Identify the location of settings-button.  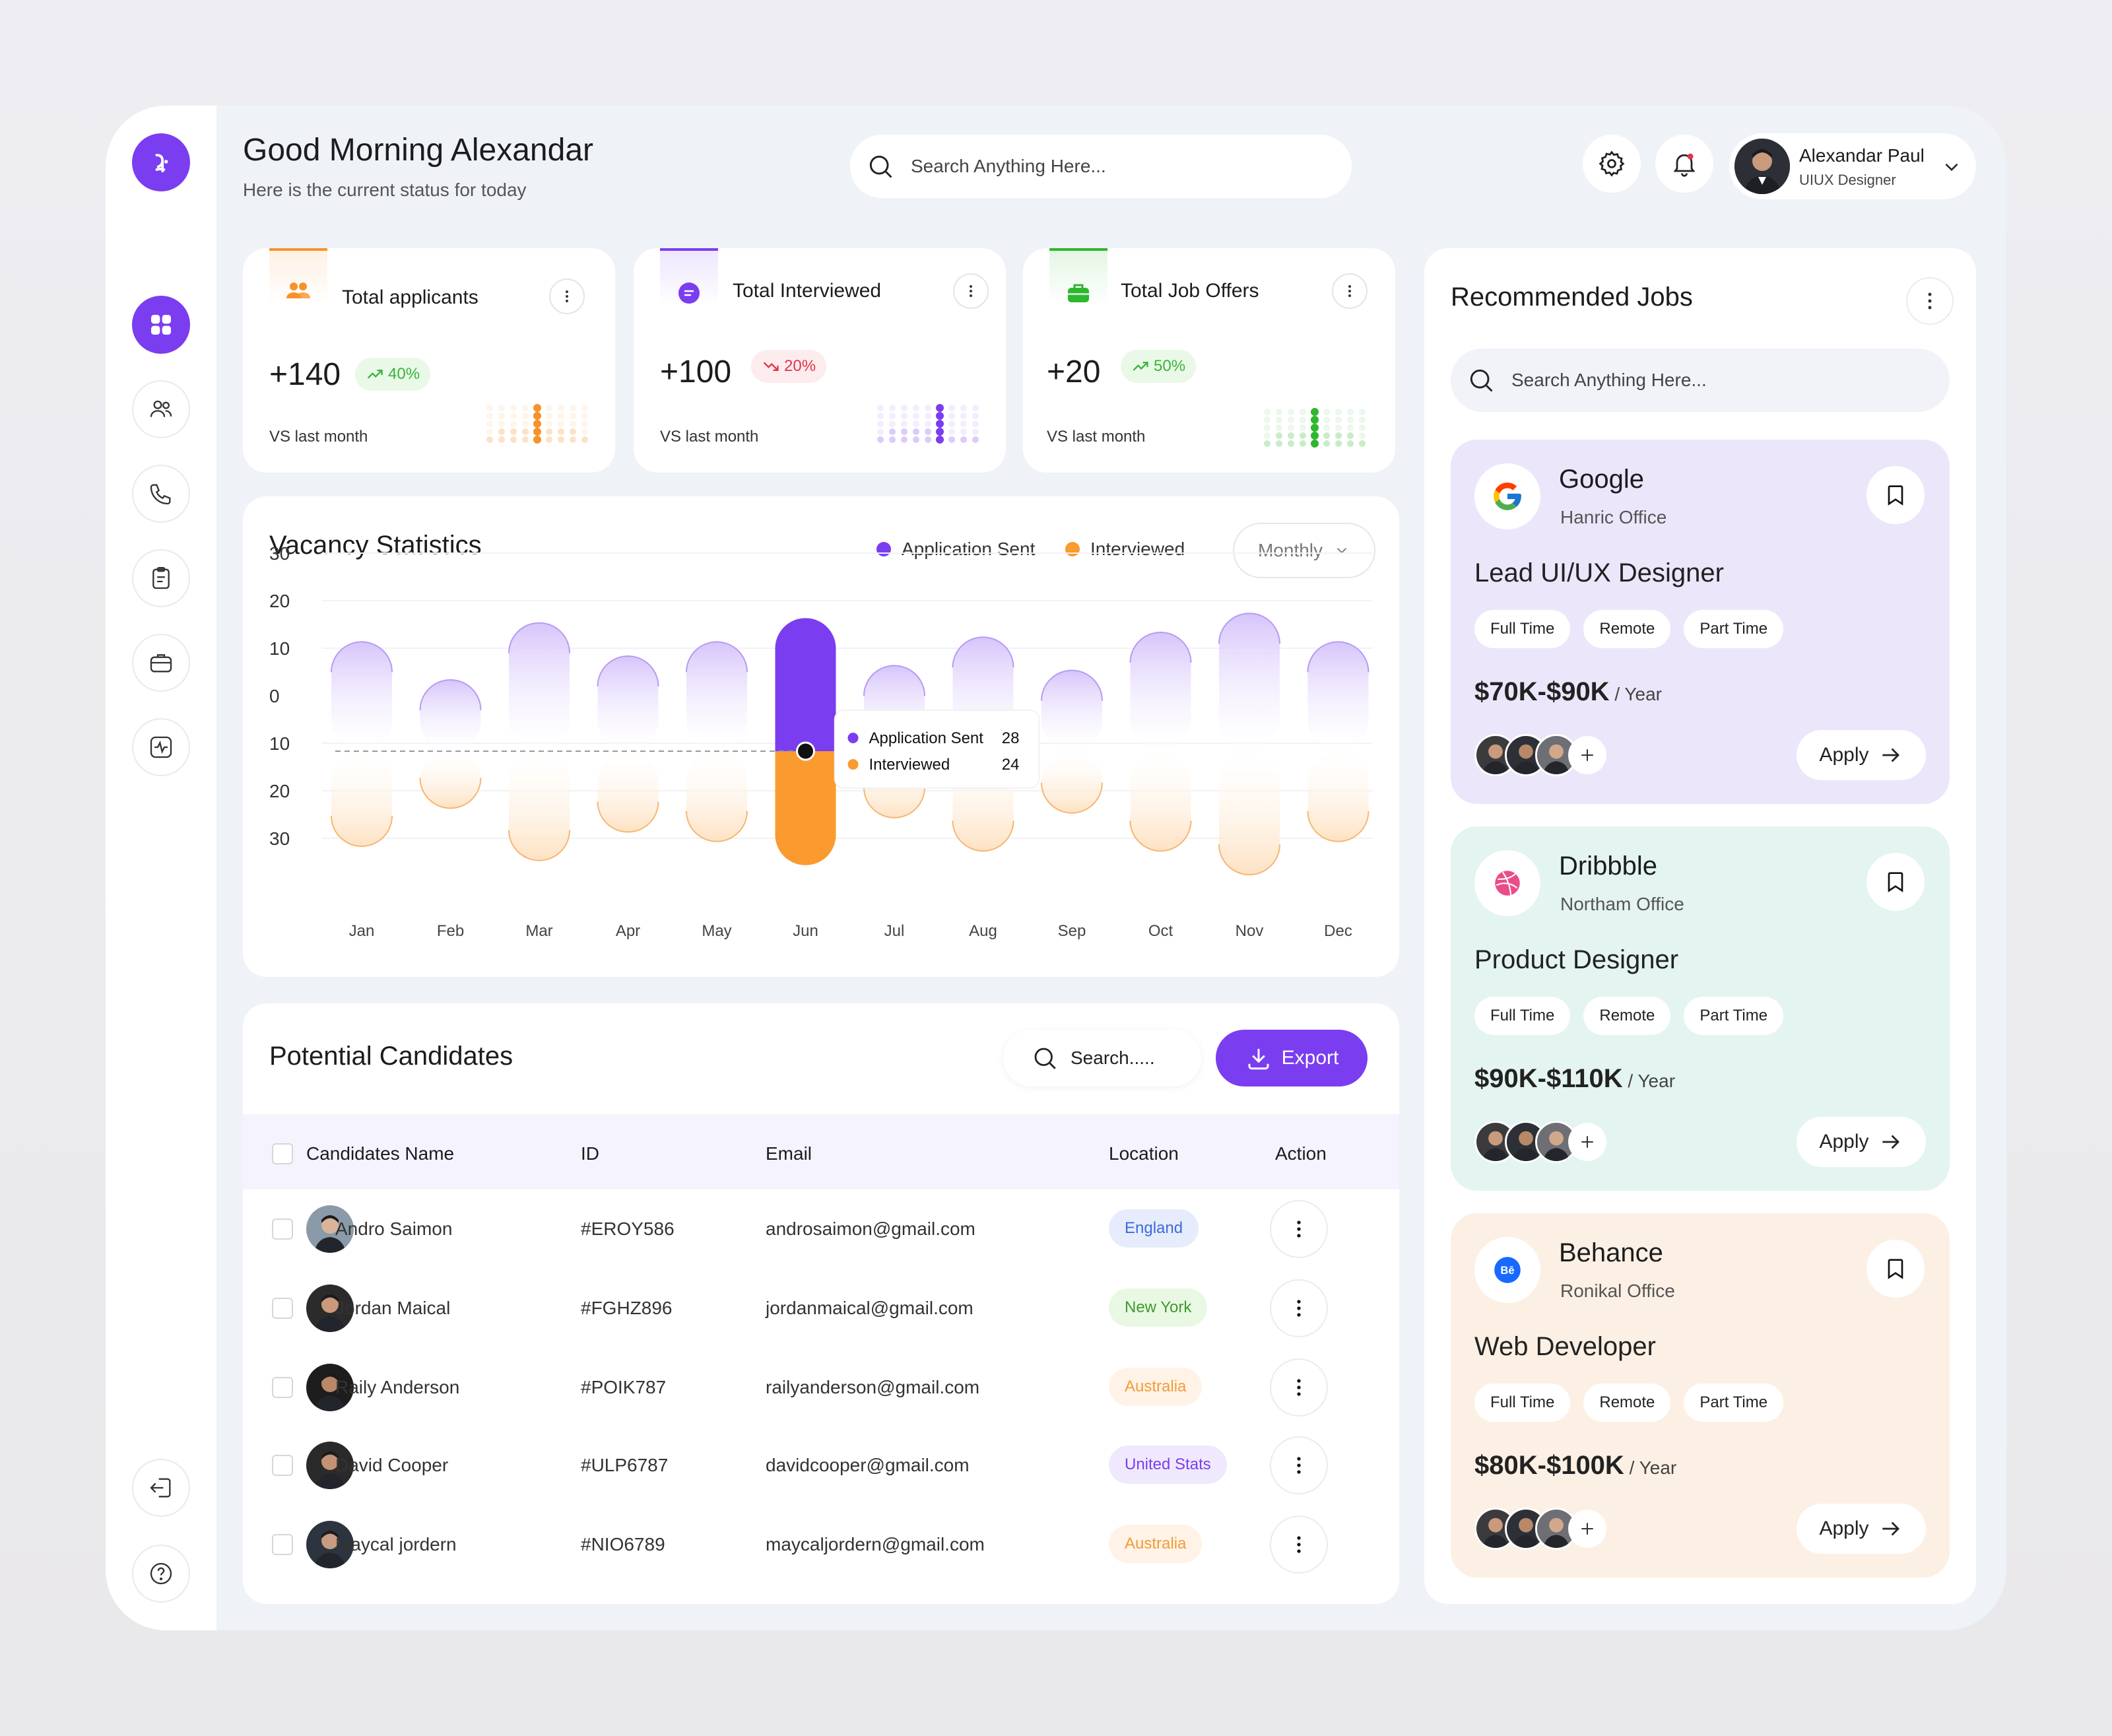
(1612, 164).